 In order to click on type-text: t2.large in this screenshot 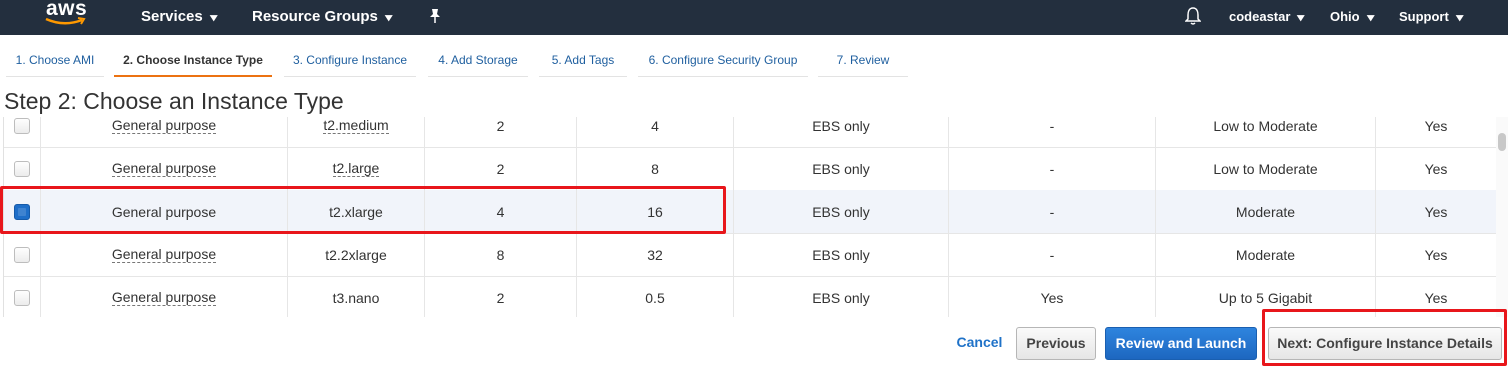, I will do `click(356, 168)`.